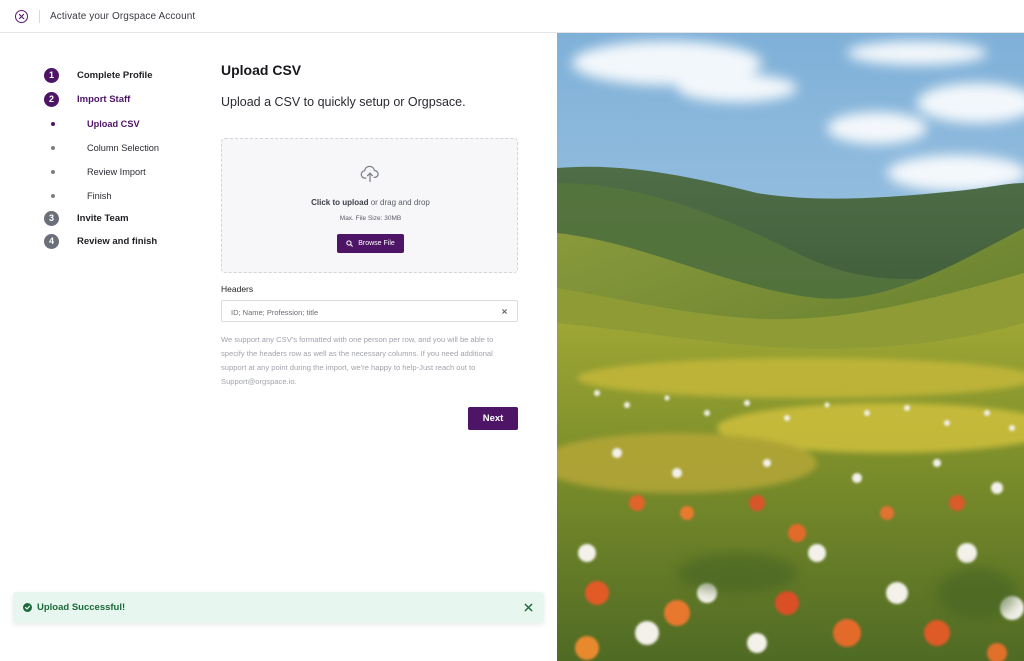  Describe the element at coordinates (400, 202) in the screenshot. I see `drag-drop-text: or drag and drop` at that location.